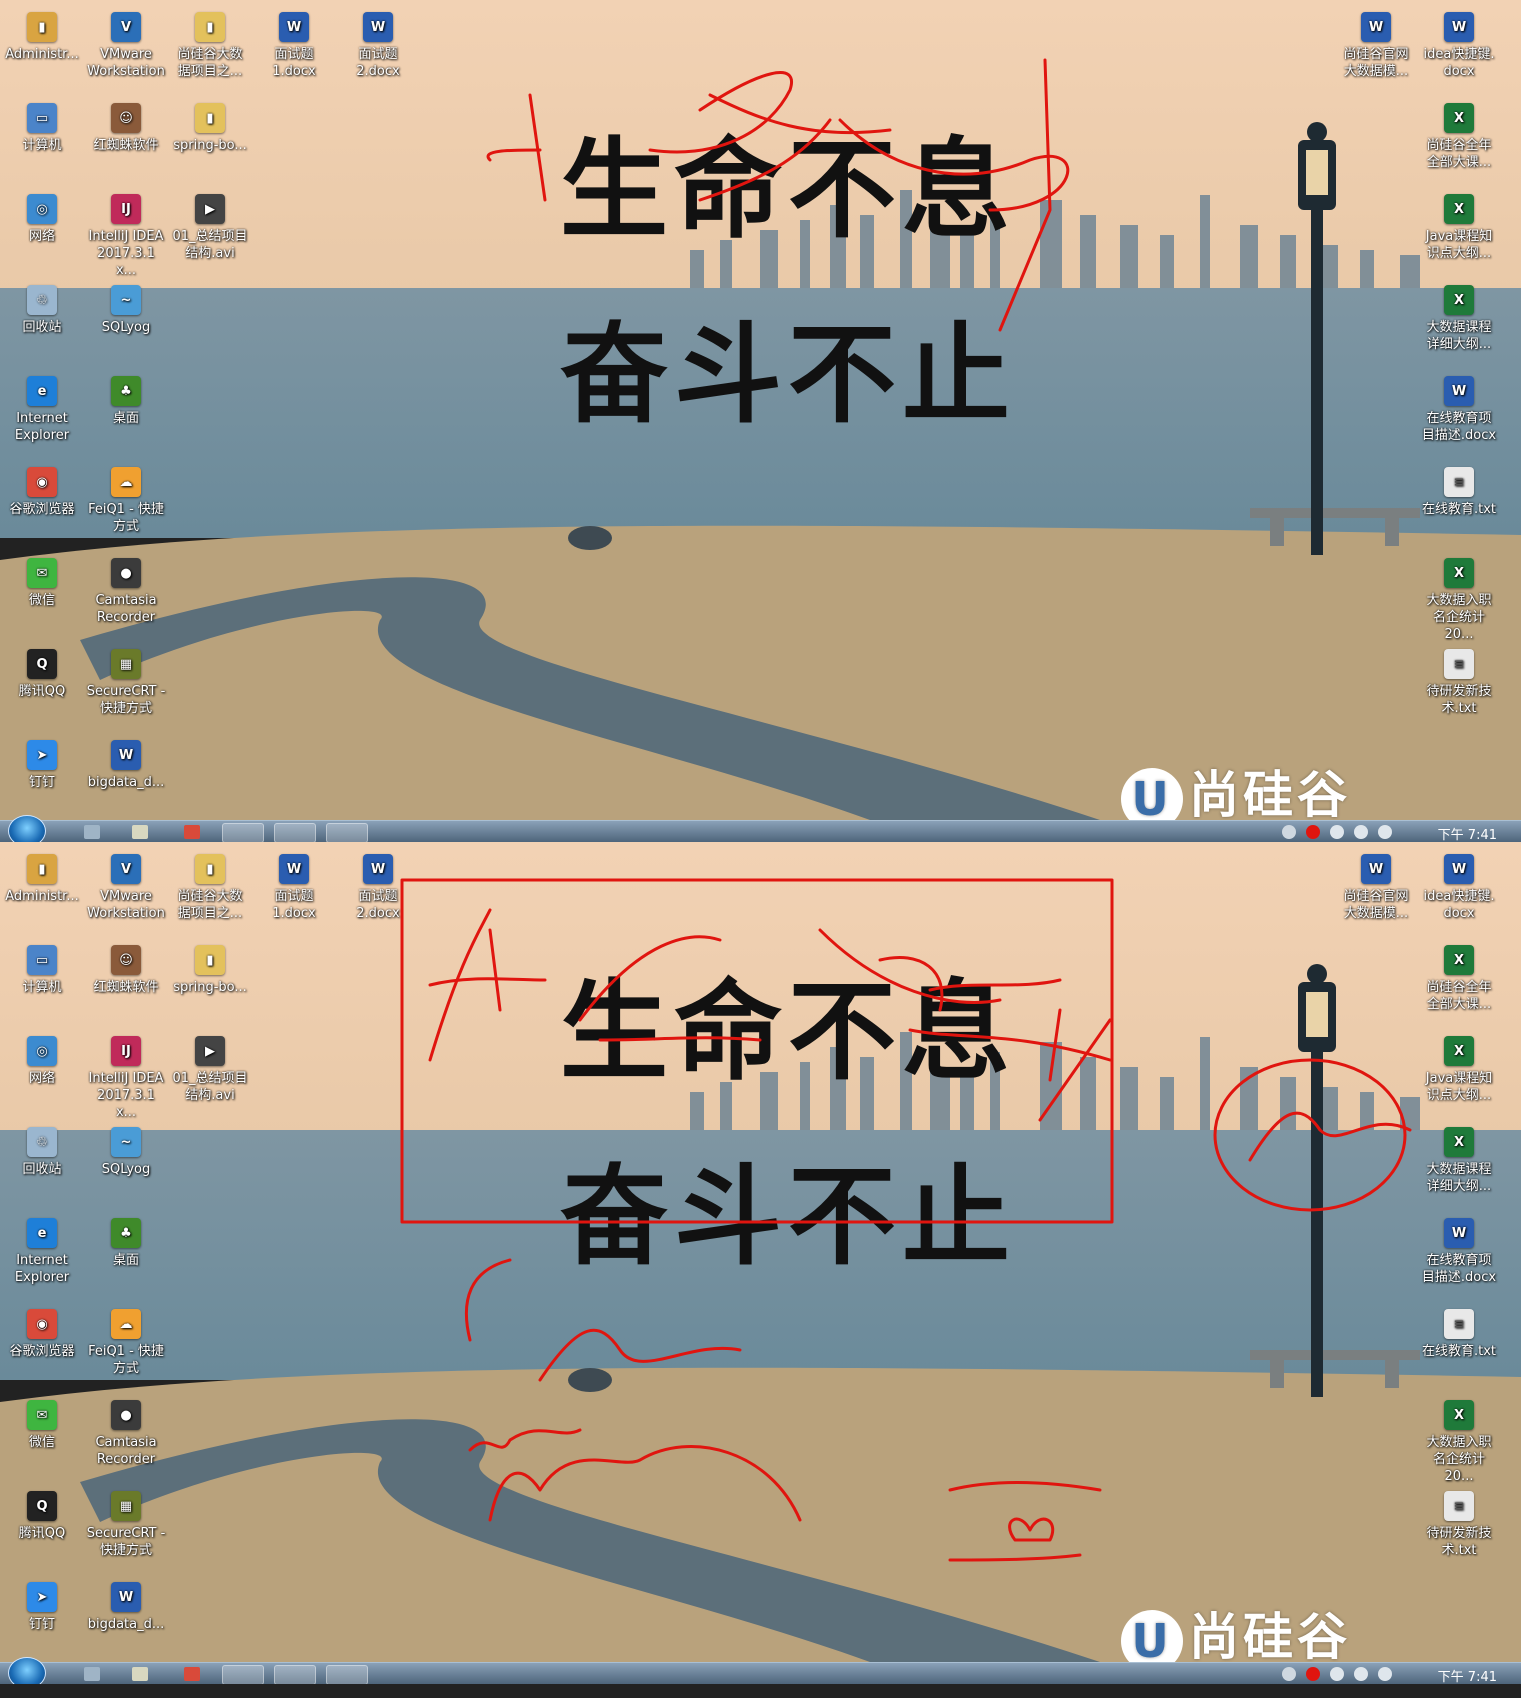  What do you see at coordinates (41, 1442) in the screenshot?
I see `desktop-icon-label: 微信` at bounding box center [41, 1442].